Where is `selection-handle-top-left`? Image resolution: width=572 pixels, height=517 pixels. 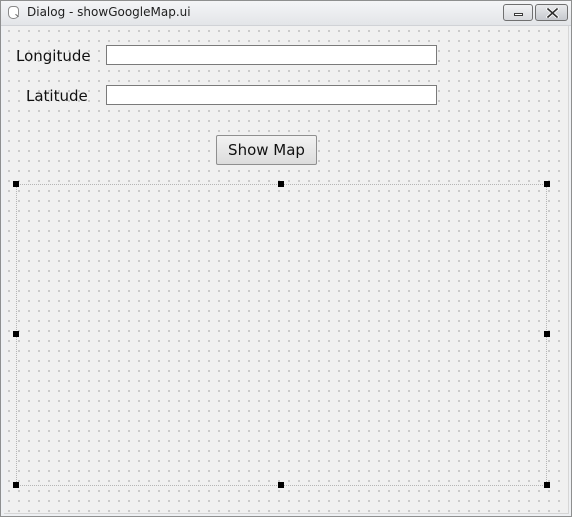
selection-handle-top-left is located at coordinates (16, 184).